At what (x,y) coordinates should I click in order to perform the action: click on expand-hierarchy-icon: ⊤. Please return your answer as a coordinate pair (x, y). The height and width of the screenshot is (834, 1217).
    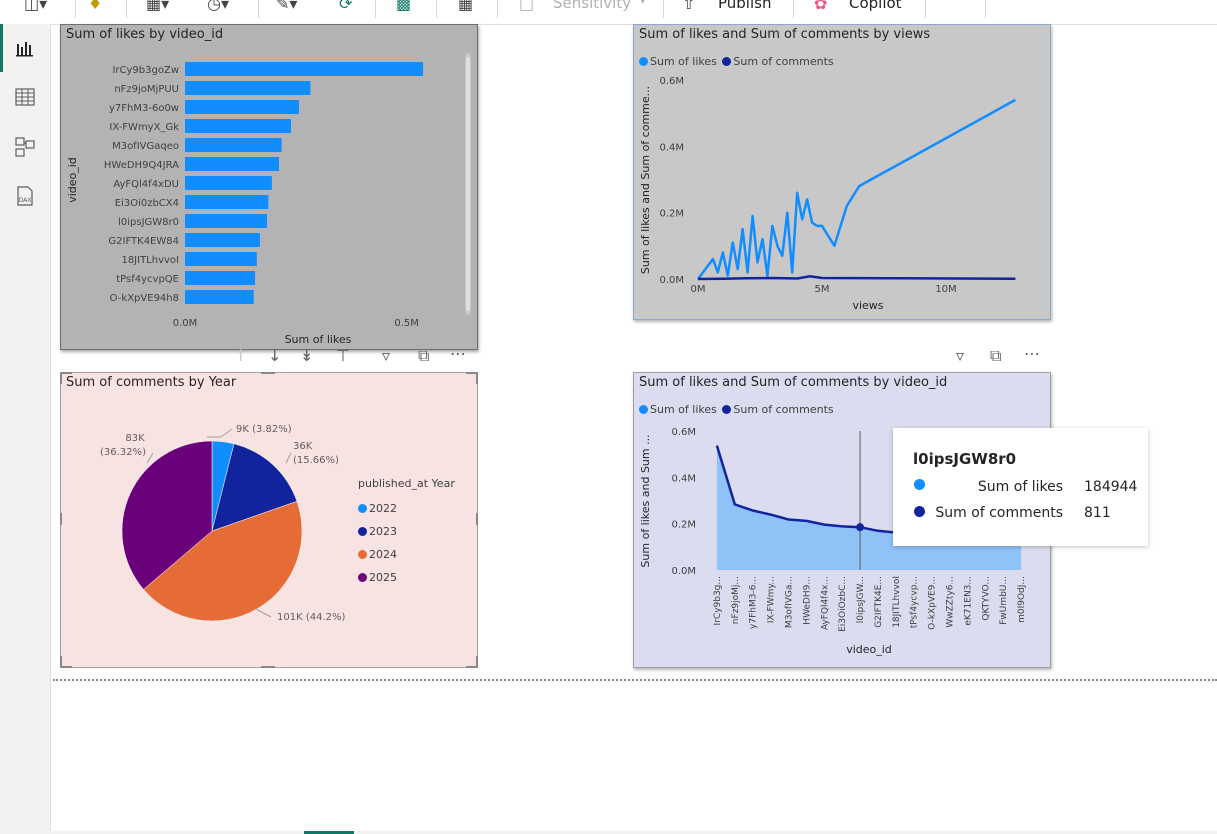
    Looking at the image, I should click on (343, 355).